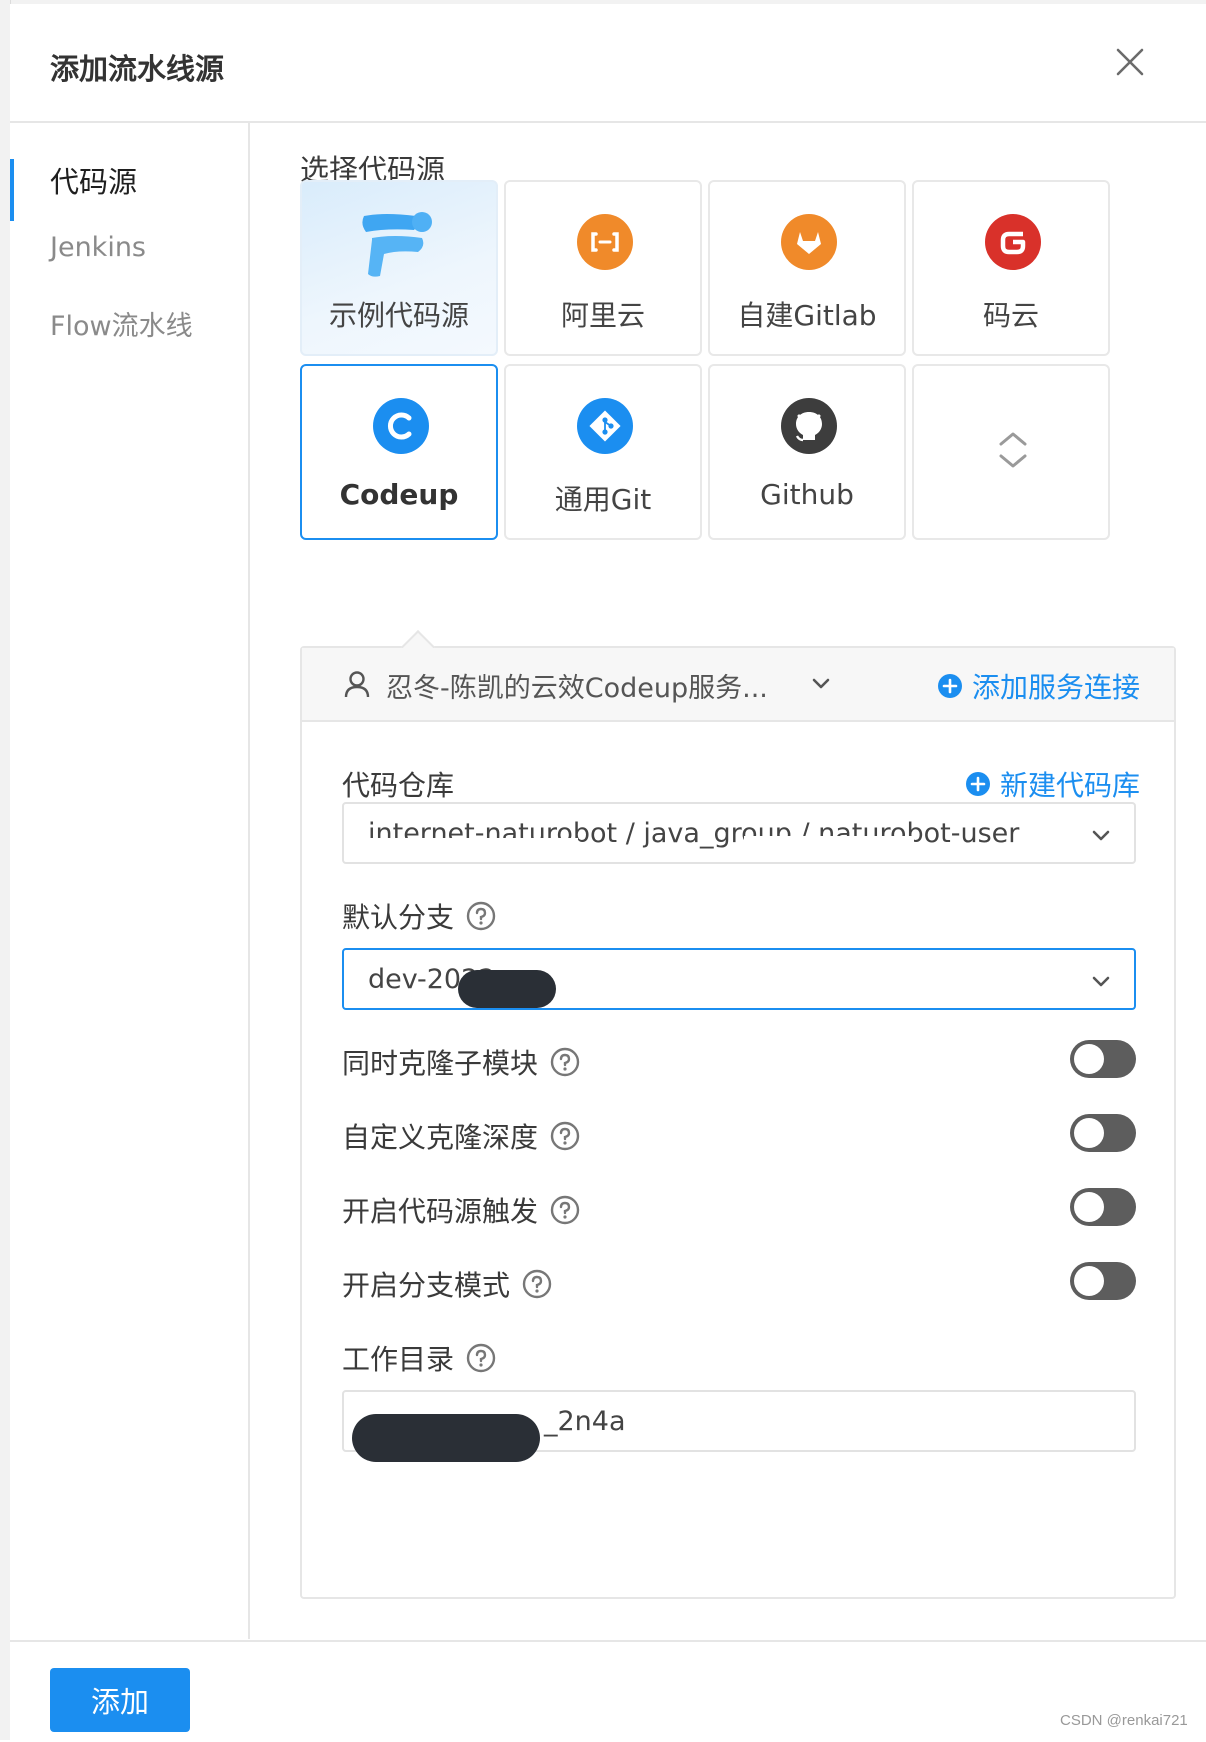 This screenshot has height=1742, width=1206. I want to click on gitee-icon, so click(1013, 242).